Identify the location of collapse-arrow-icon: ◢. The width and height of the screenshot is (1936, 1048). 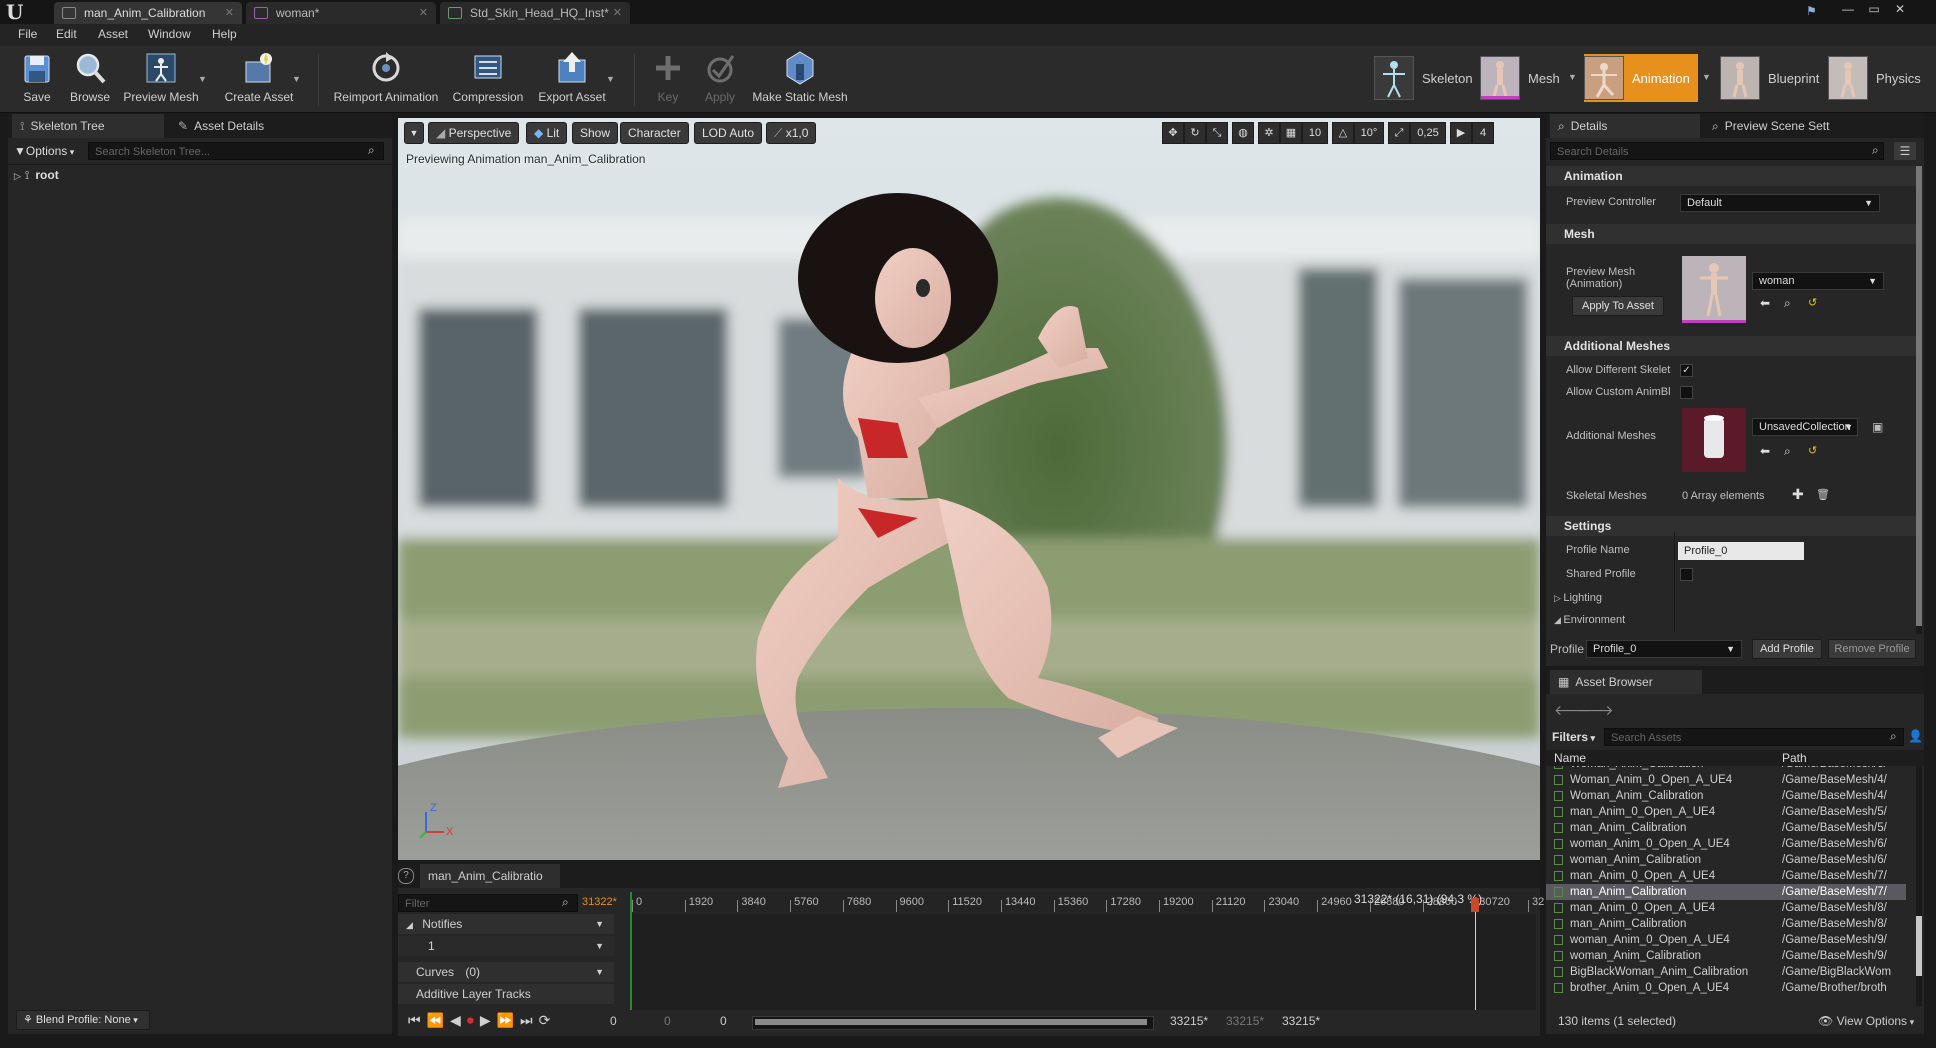
(409, 925).